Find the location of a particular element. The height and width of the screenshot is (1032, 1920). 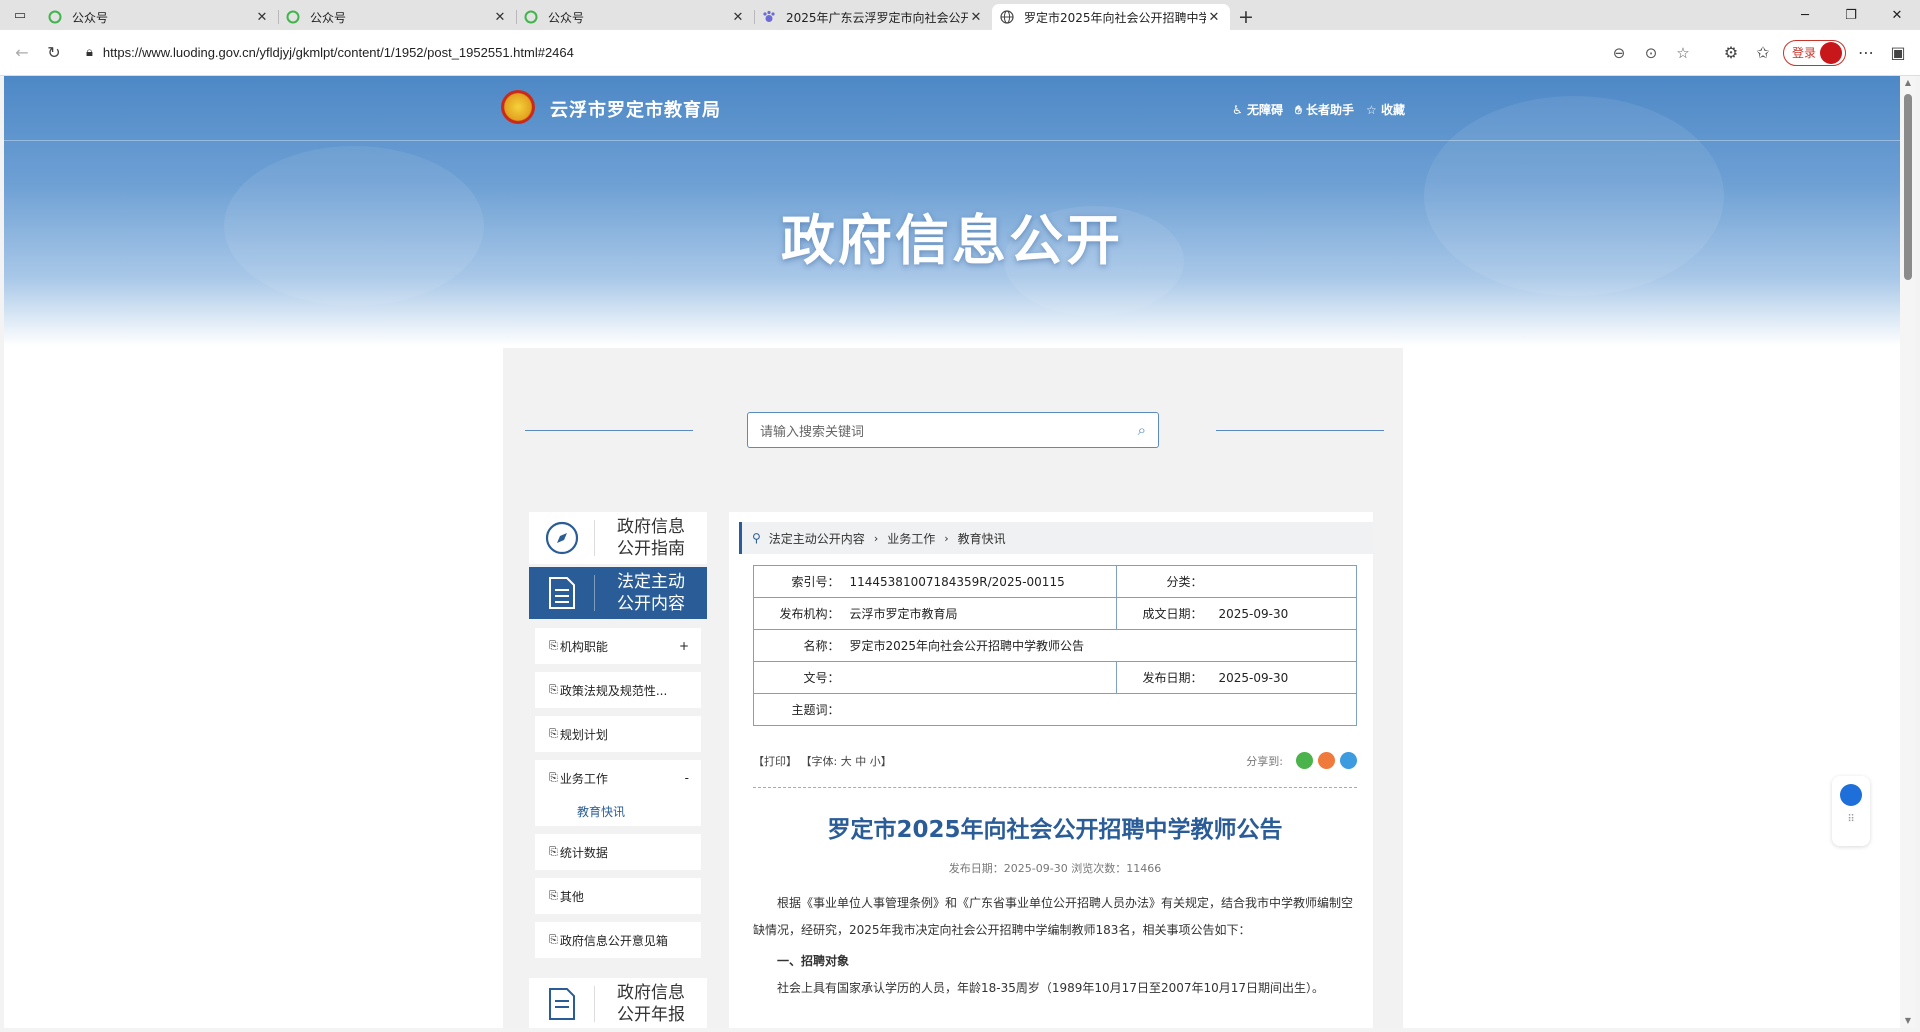

sidebar-content-active: 法定主动公开内容 is located at coordinates (618, 593).